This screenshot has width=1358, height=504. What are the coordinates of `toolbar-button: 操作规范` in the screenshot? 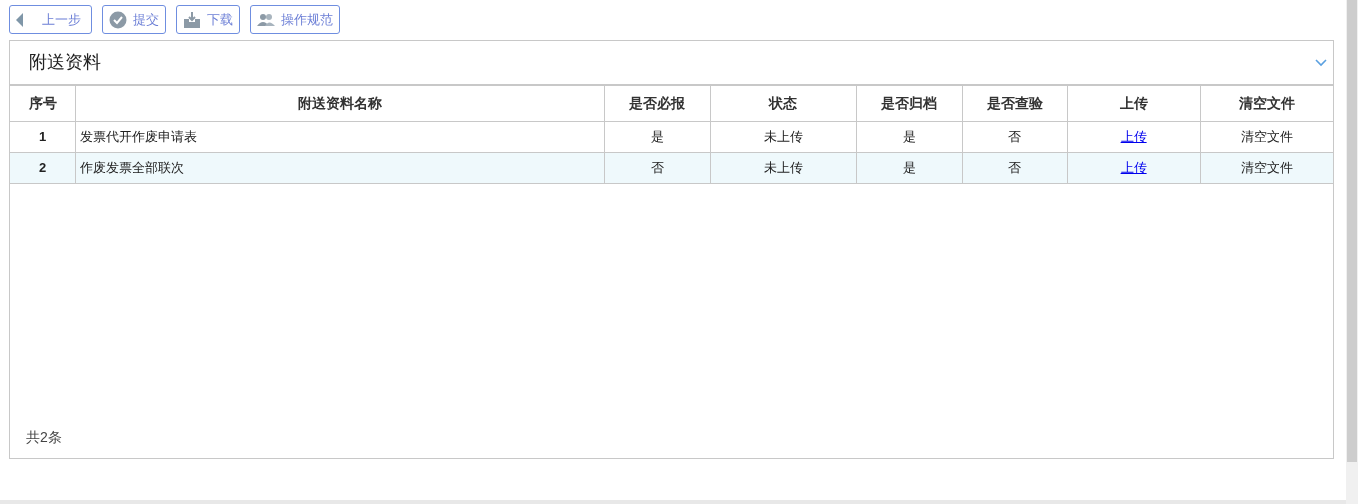 It's located at (295, 19).